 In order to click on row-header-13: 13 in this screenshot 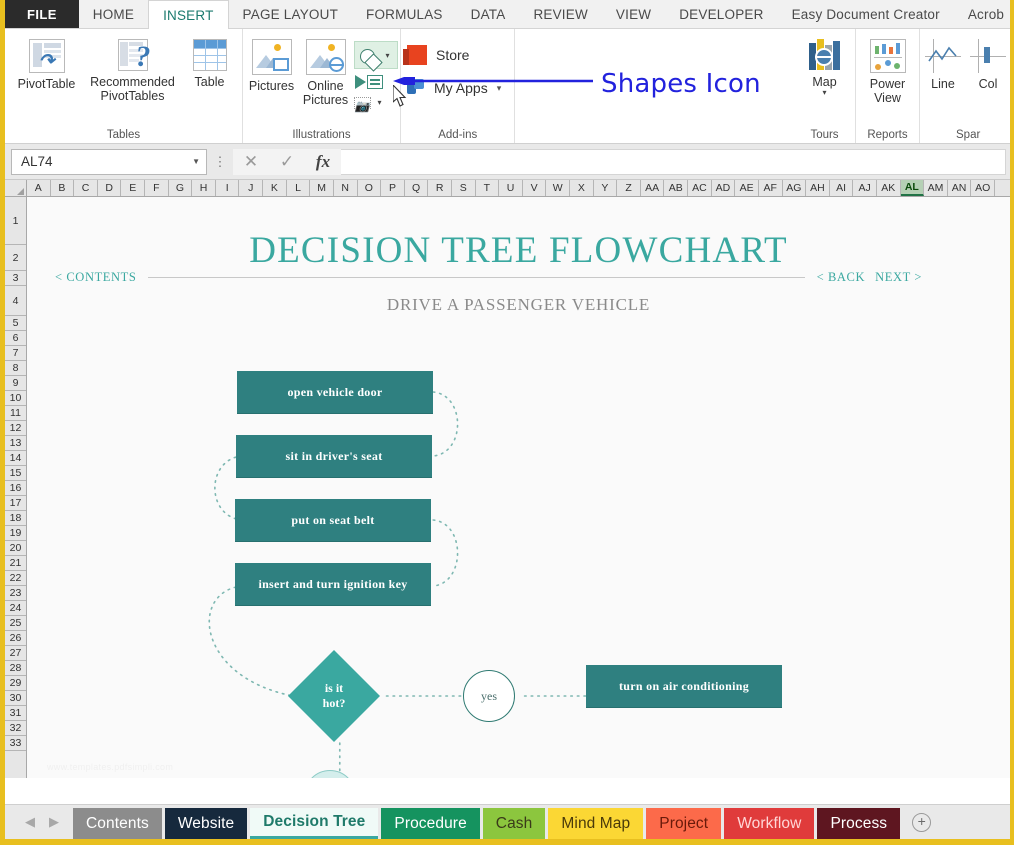, I will do `click(15, 443)`.